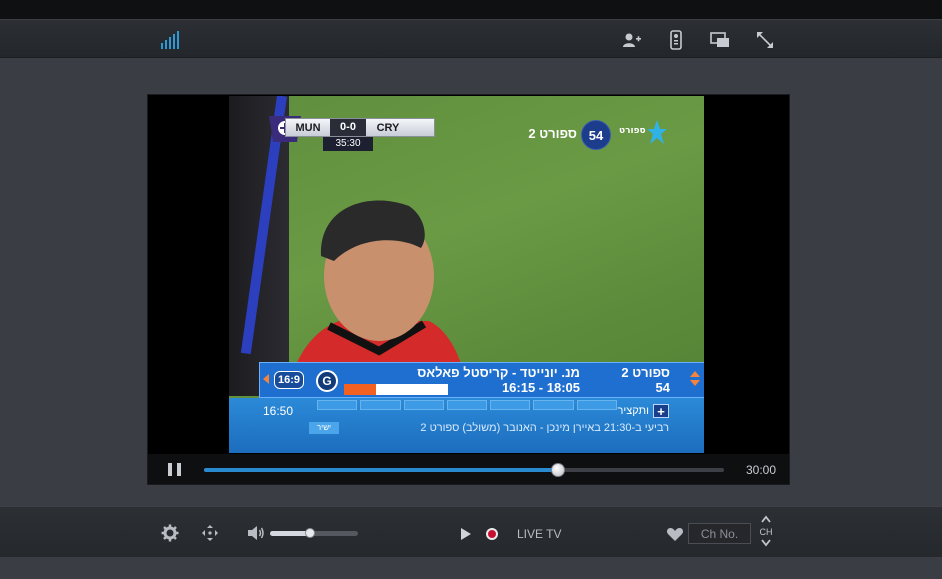 The width and height of the screenshot is (942, 579). Describe the element at coordinates (645, 372) in the screenshot. I see `info-channel-name: ספורט 2` at that location.